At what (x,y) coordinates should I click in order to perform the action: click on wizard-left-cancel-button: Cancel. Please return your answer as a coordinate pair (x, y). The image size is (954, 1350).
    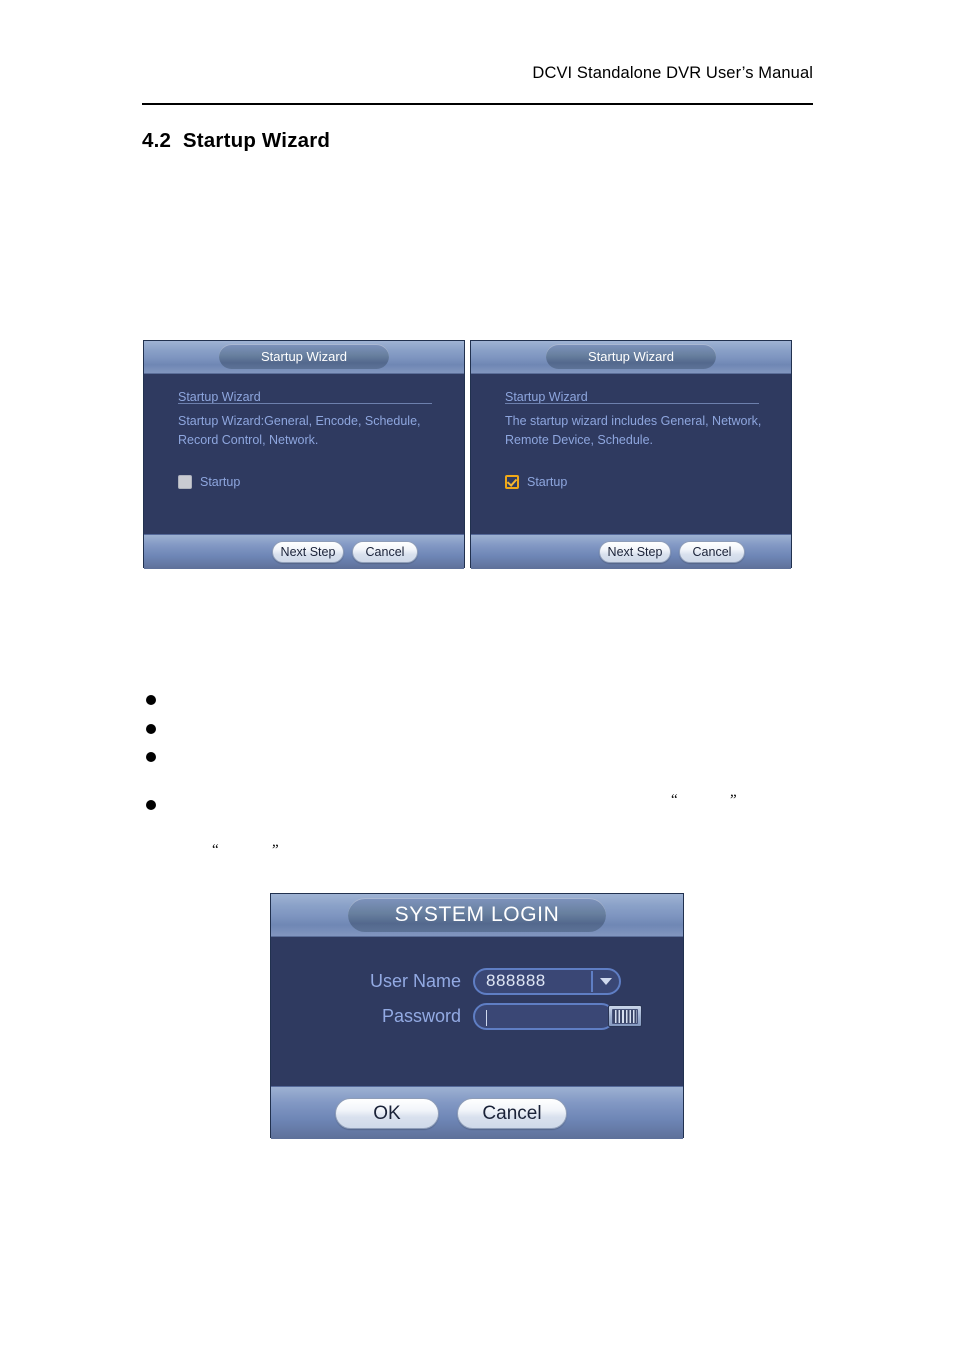
    Looking at the image, I should click on (385, 552).